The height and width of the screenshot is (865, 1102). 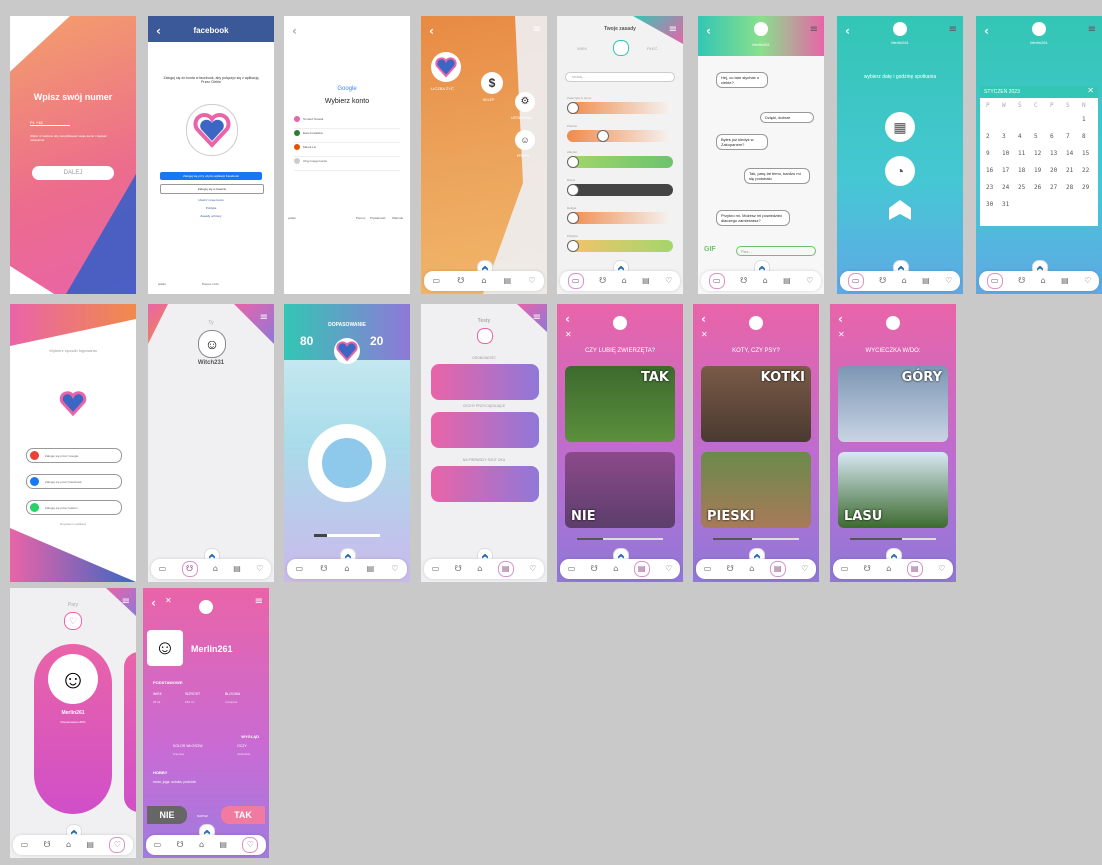 What do you see at coordinates (1021, 153) in the screenshot?
I see `calendar-day: 11` at bounding box center [1021, 153].